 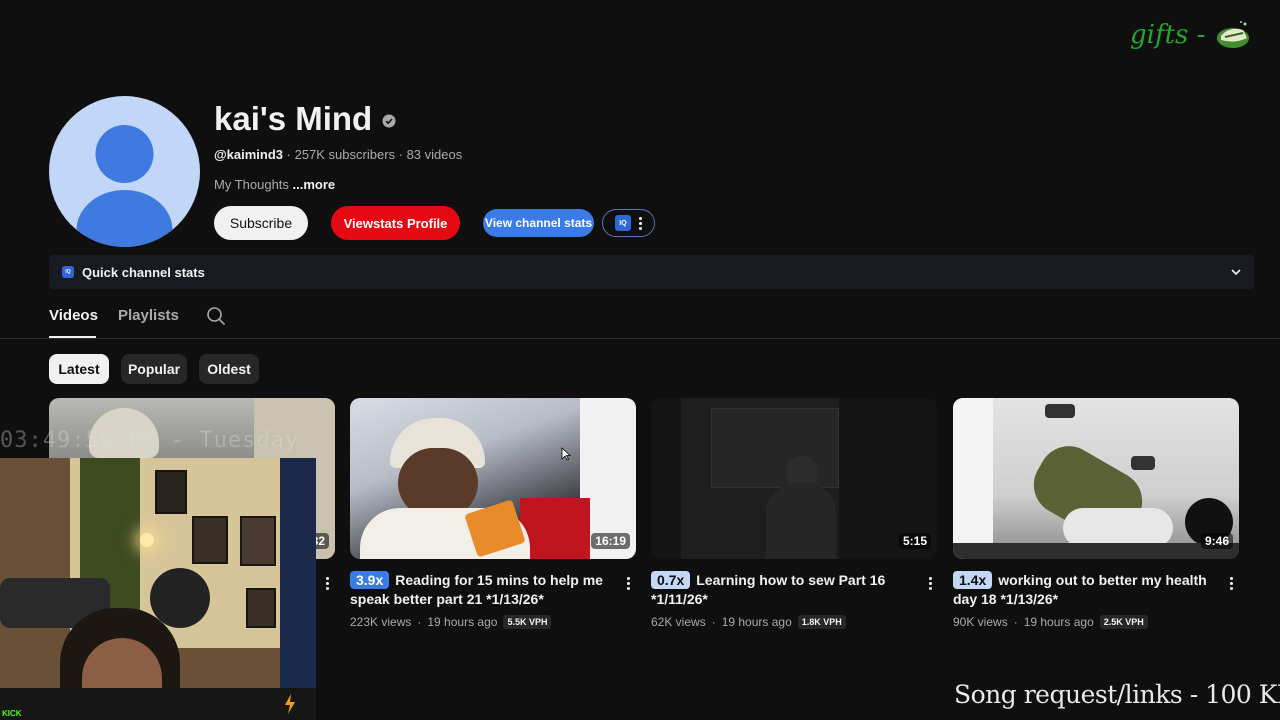 I want to click on chip-latest: Latest, so click(x=79, y=369).